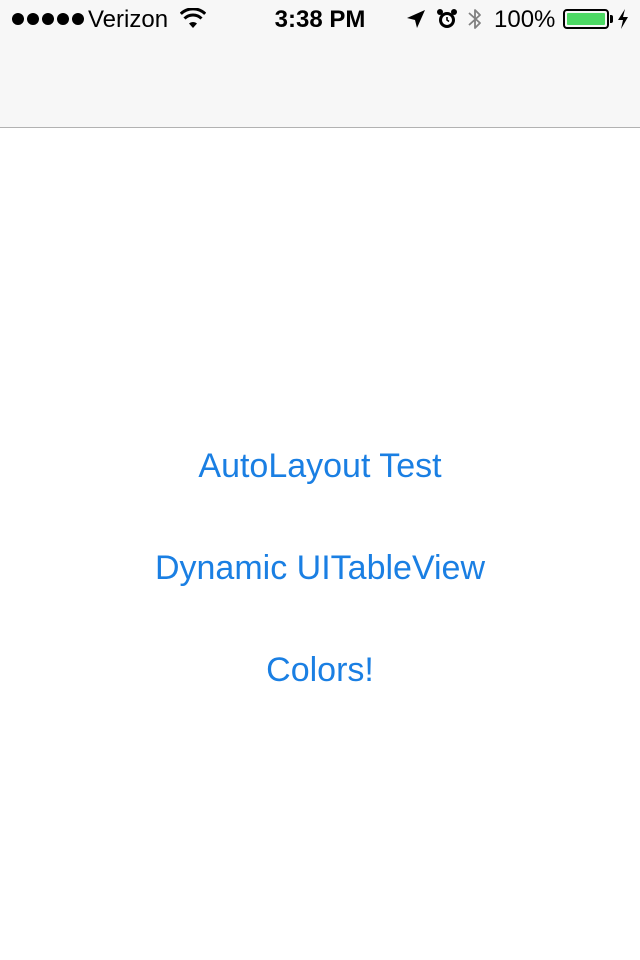 This screenshot has width=640, height=960. Describe the element at coordinates (320, 568) in the screenshot. I see `dynamic-uitableview-button: Dynamic UITableView` at that location.